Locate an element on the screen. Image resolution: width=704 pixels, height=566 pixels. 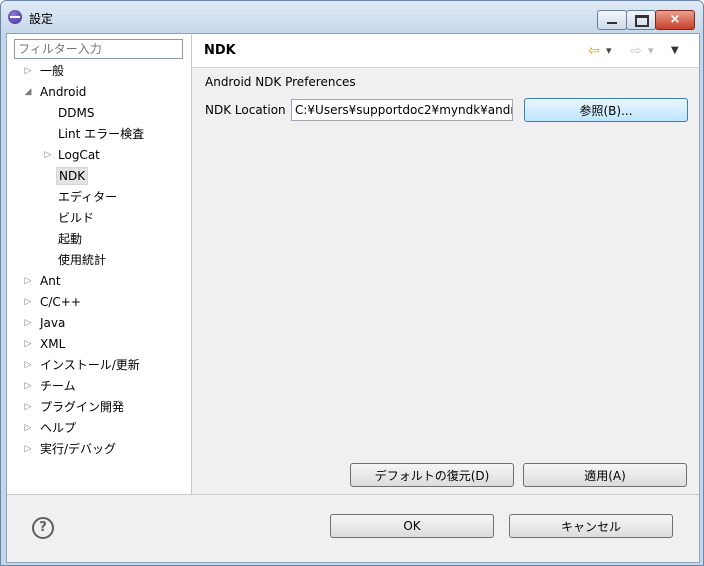
eclipse-icon is located at coordinates (15, 17).